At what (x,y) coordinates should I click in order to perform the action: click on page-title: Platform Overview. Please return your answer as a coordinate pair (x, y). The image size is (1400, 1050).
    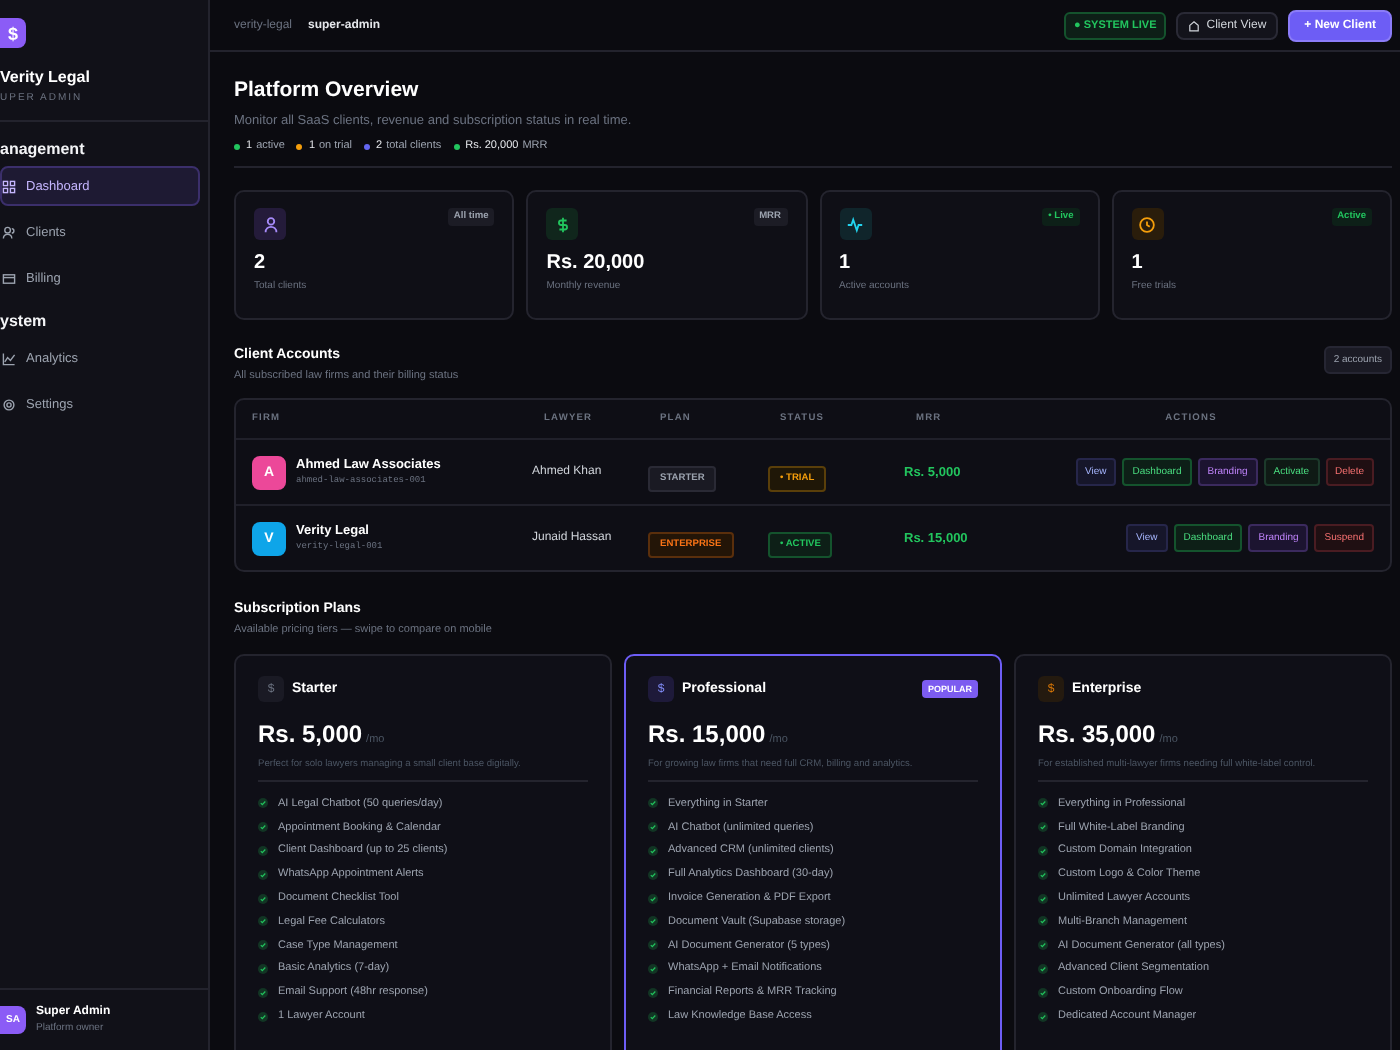
    Looking at the image, I should click on (327, 90).